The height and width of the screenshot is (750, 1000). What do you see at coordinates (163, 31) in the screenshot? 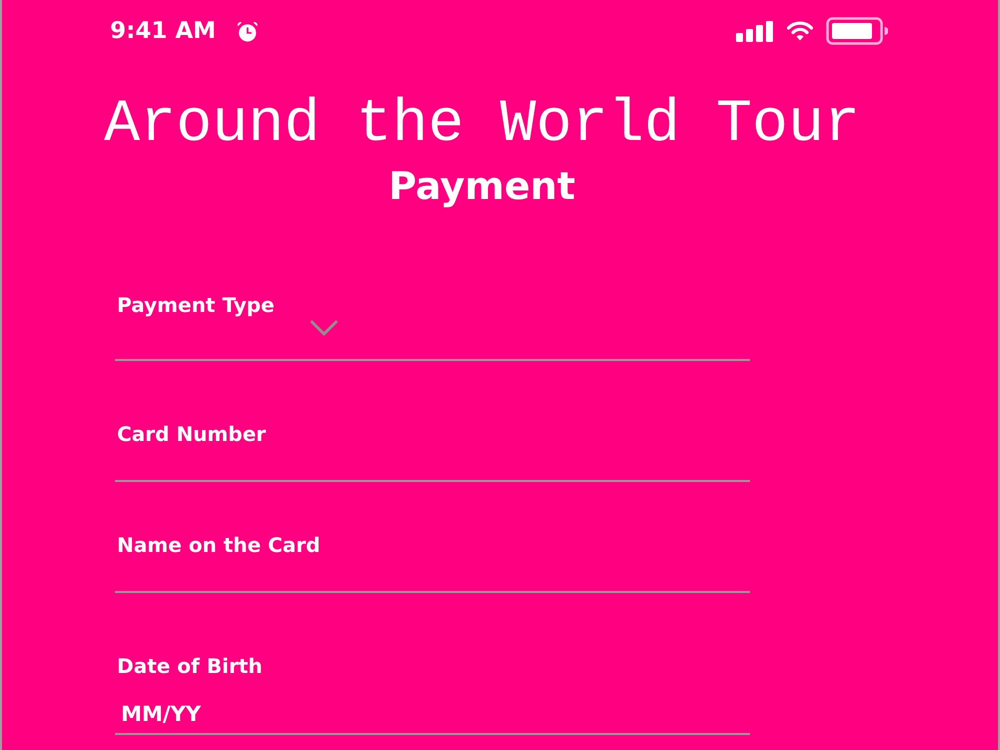
I see `status-time: 9:41 AM` at bounding box center [163, 31].